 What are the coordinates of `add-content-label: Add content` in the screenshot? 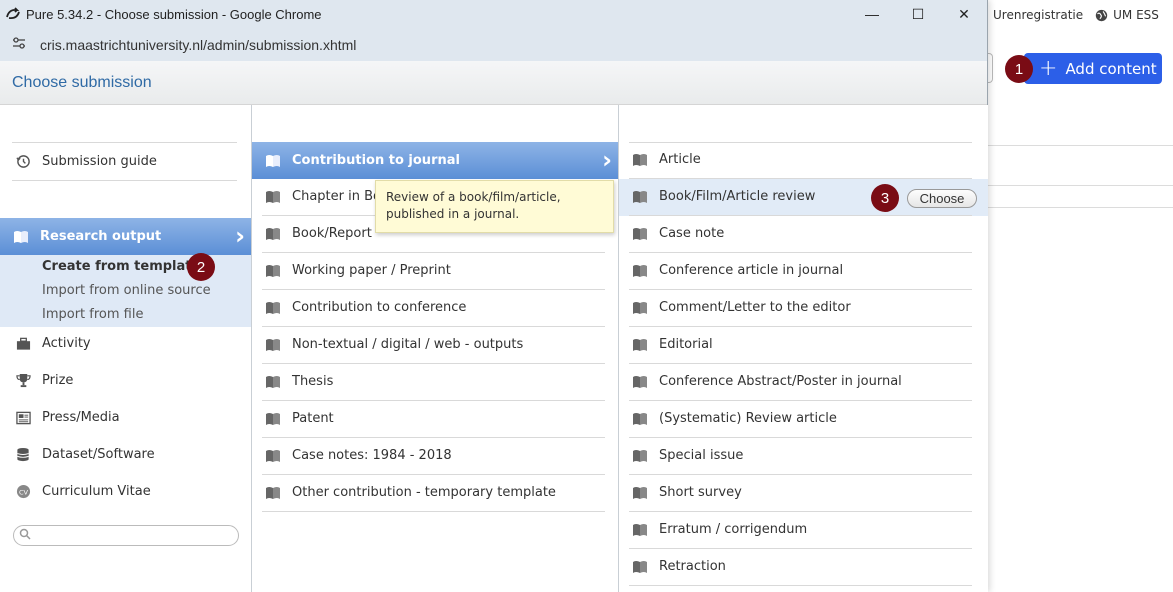 It's located at (1111, 68).